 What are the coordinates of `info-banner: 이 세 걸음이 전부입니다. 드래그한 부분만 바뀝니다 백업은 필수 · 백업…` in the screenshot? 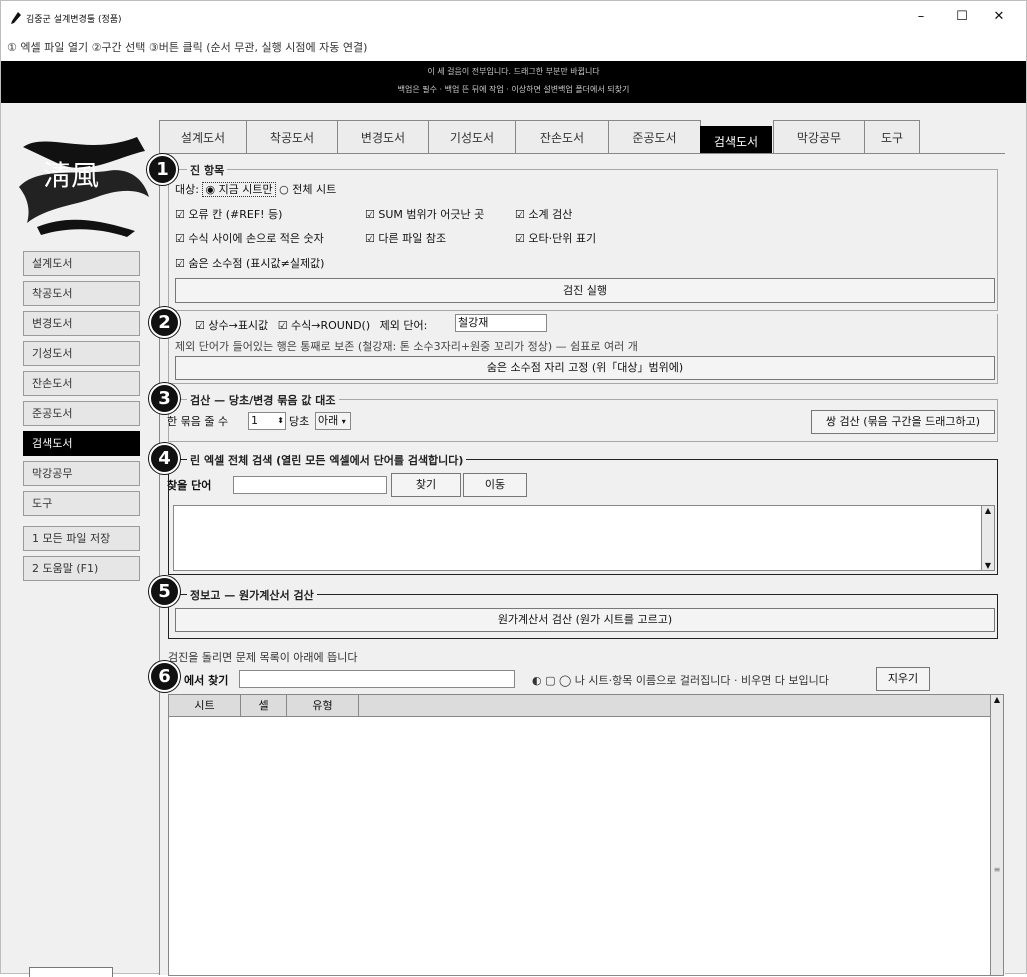 It's located at (513, 82).